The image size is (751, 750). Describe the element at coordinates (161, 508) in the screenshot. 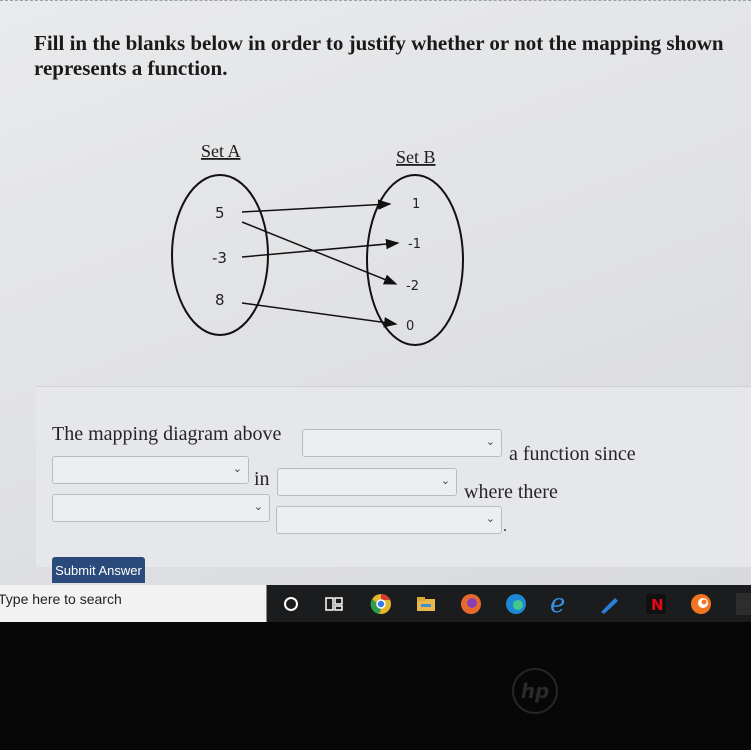

I see `count-dropdown: ⌄` at that location.